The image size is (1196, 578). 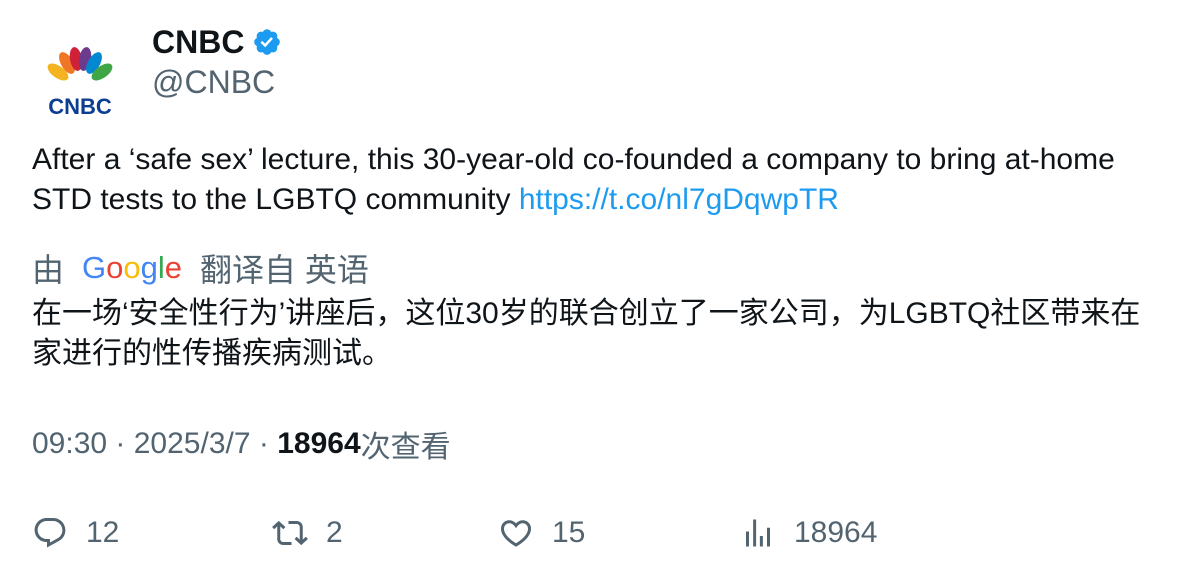 What do you see at coordinates (334, 532) in the screenshot?
I see `retweet-count: 2` at bounding box center [334, 532].